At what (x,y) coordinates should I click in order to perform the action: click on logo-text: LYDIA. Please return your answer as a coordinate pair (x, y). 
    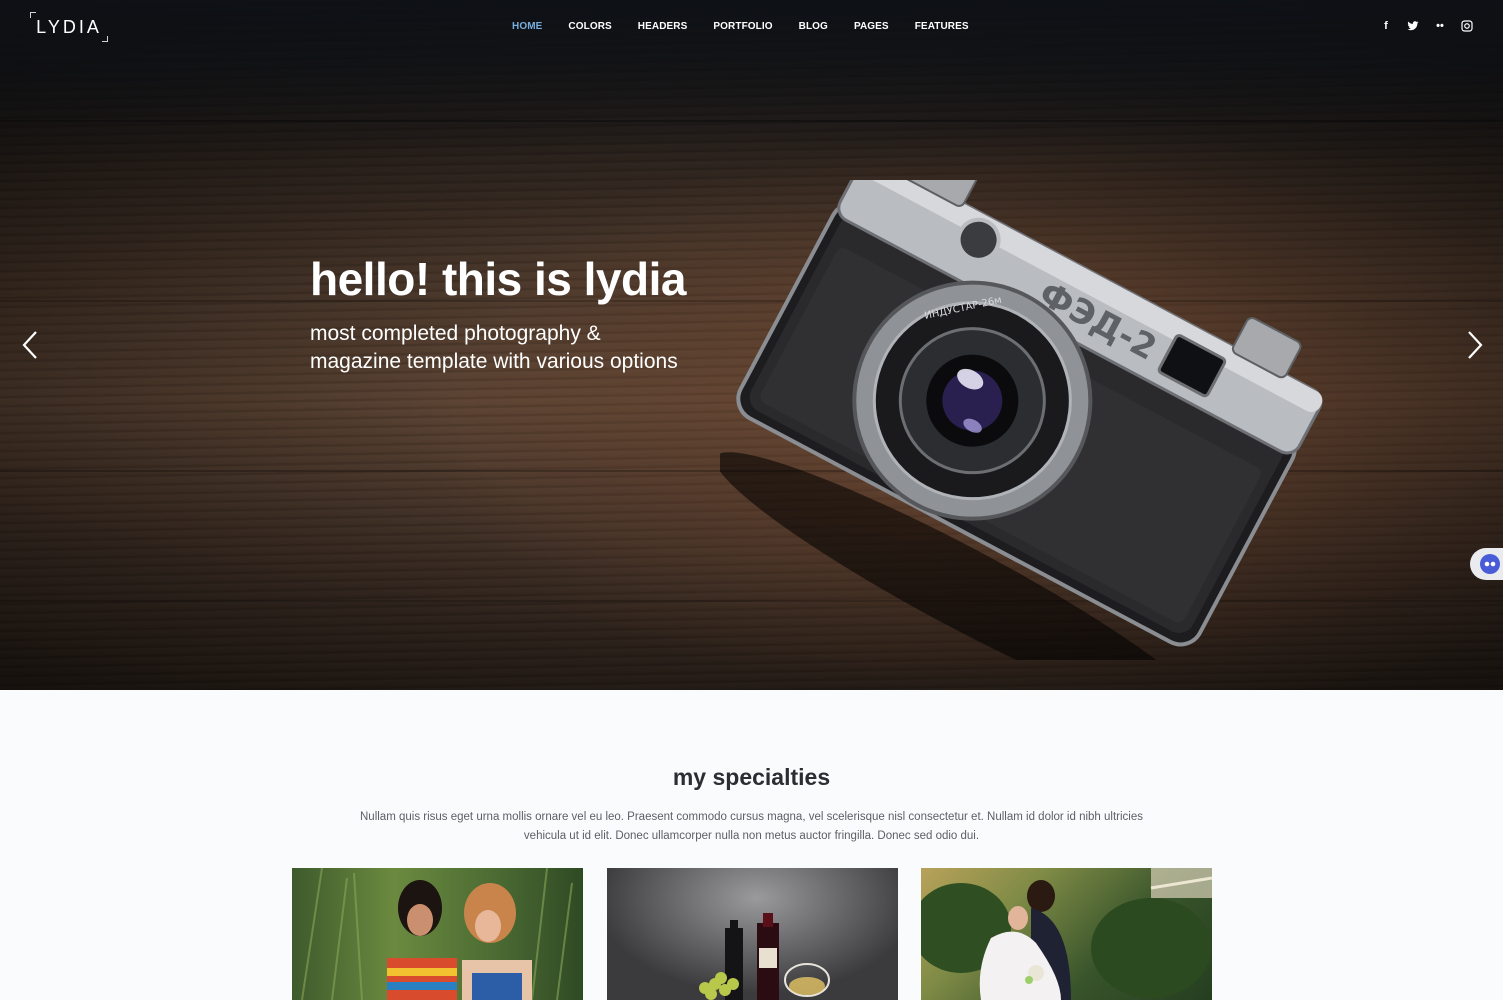
    Looking at the image, I should click on (69, 27).